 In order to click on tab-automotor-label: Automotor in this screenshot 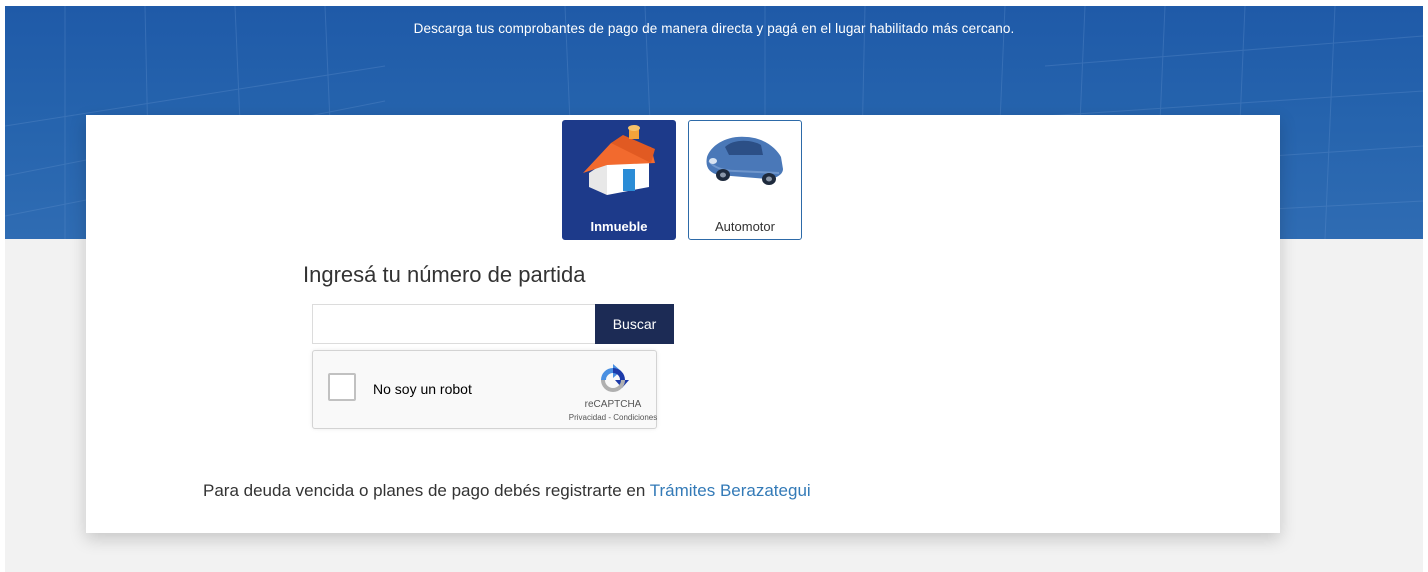, I will do `click(745, 226)`.